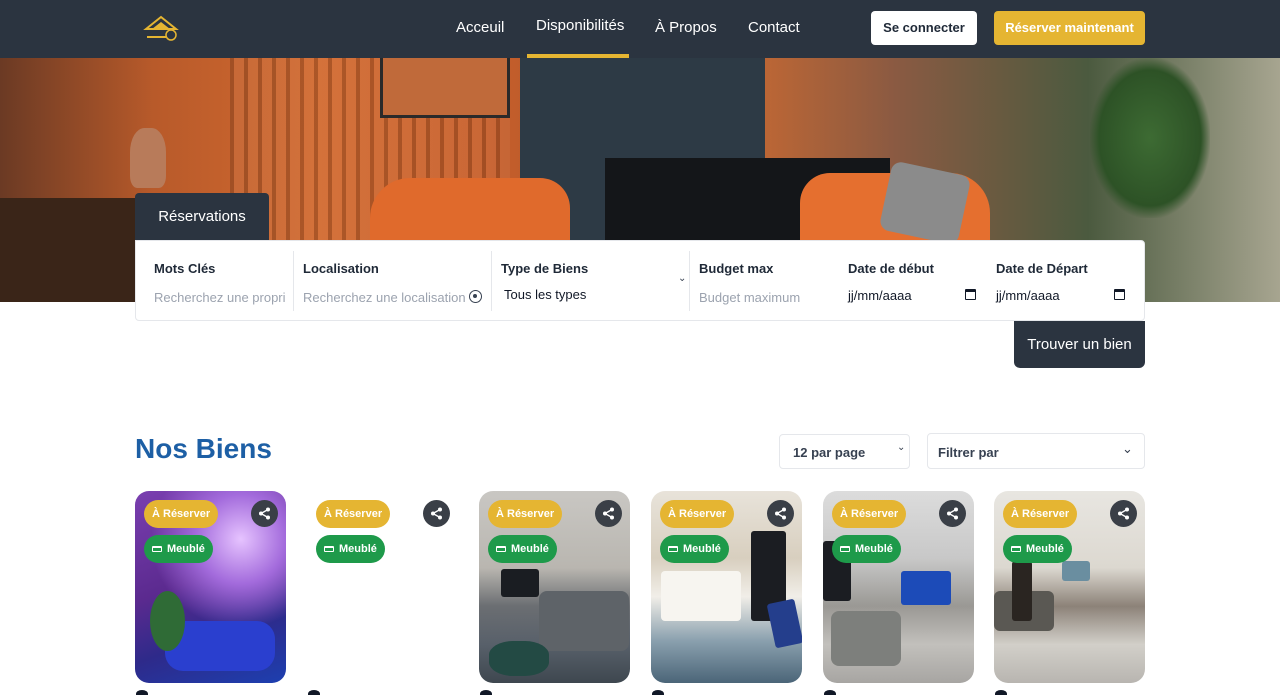  What do you see at coordinates (445, 88) in the screenshot?
I see `hero-wall-frame` at bounding box center [445, 88].